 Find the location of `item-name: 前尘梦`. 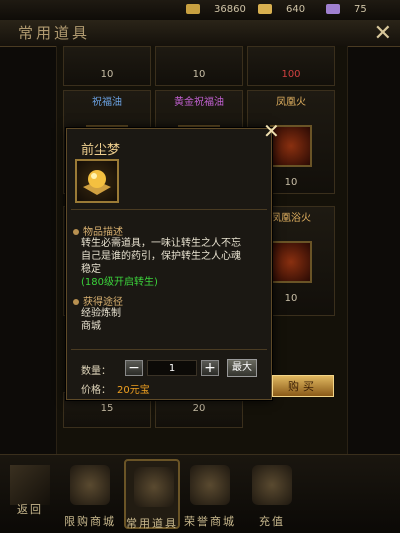

item-name: 前尘梦 is located at coordinates (101, 150).